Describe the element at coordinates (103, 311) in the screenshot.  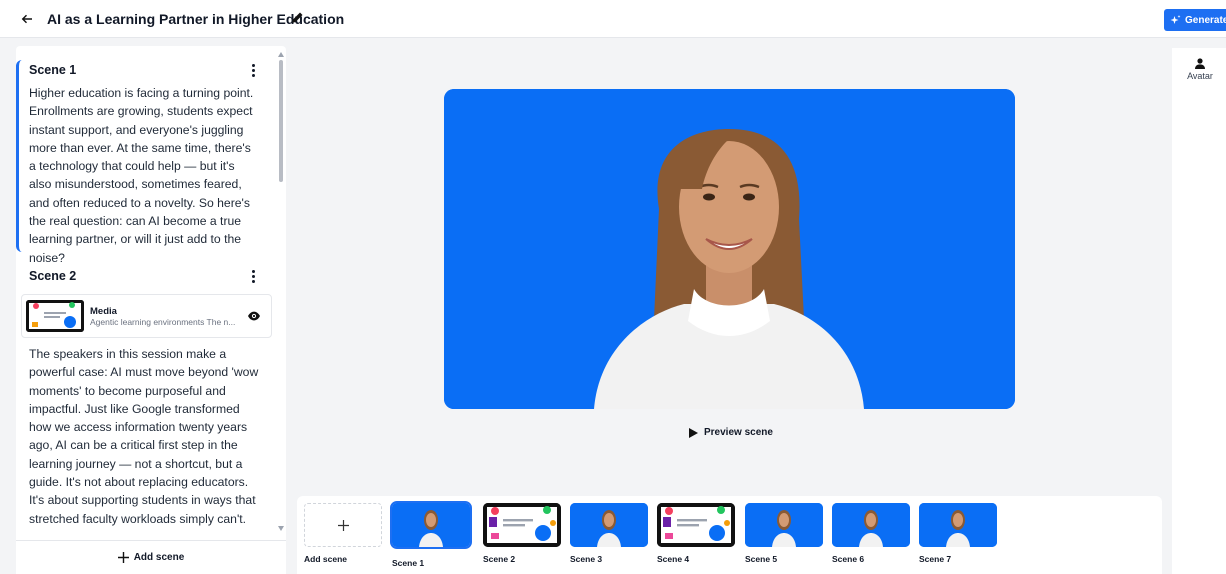
I see `media-title: Media` at that location.